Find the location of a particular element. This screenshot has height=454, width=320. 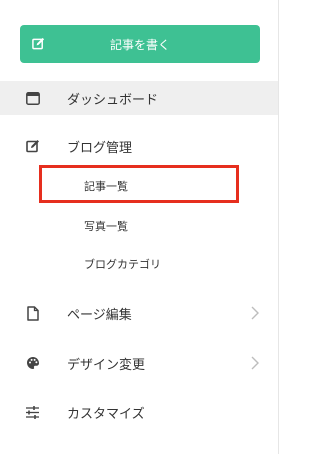

nav-item-dashboard: ダッシュボード is located at coordinates (139, 98).